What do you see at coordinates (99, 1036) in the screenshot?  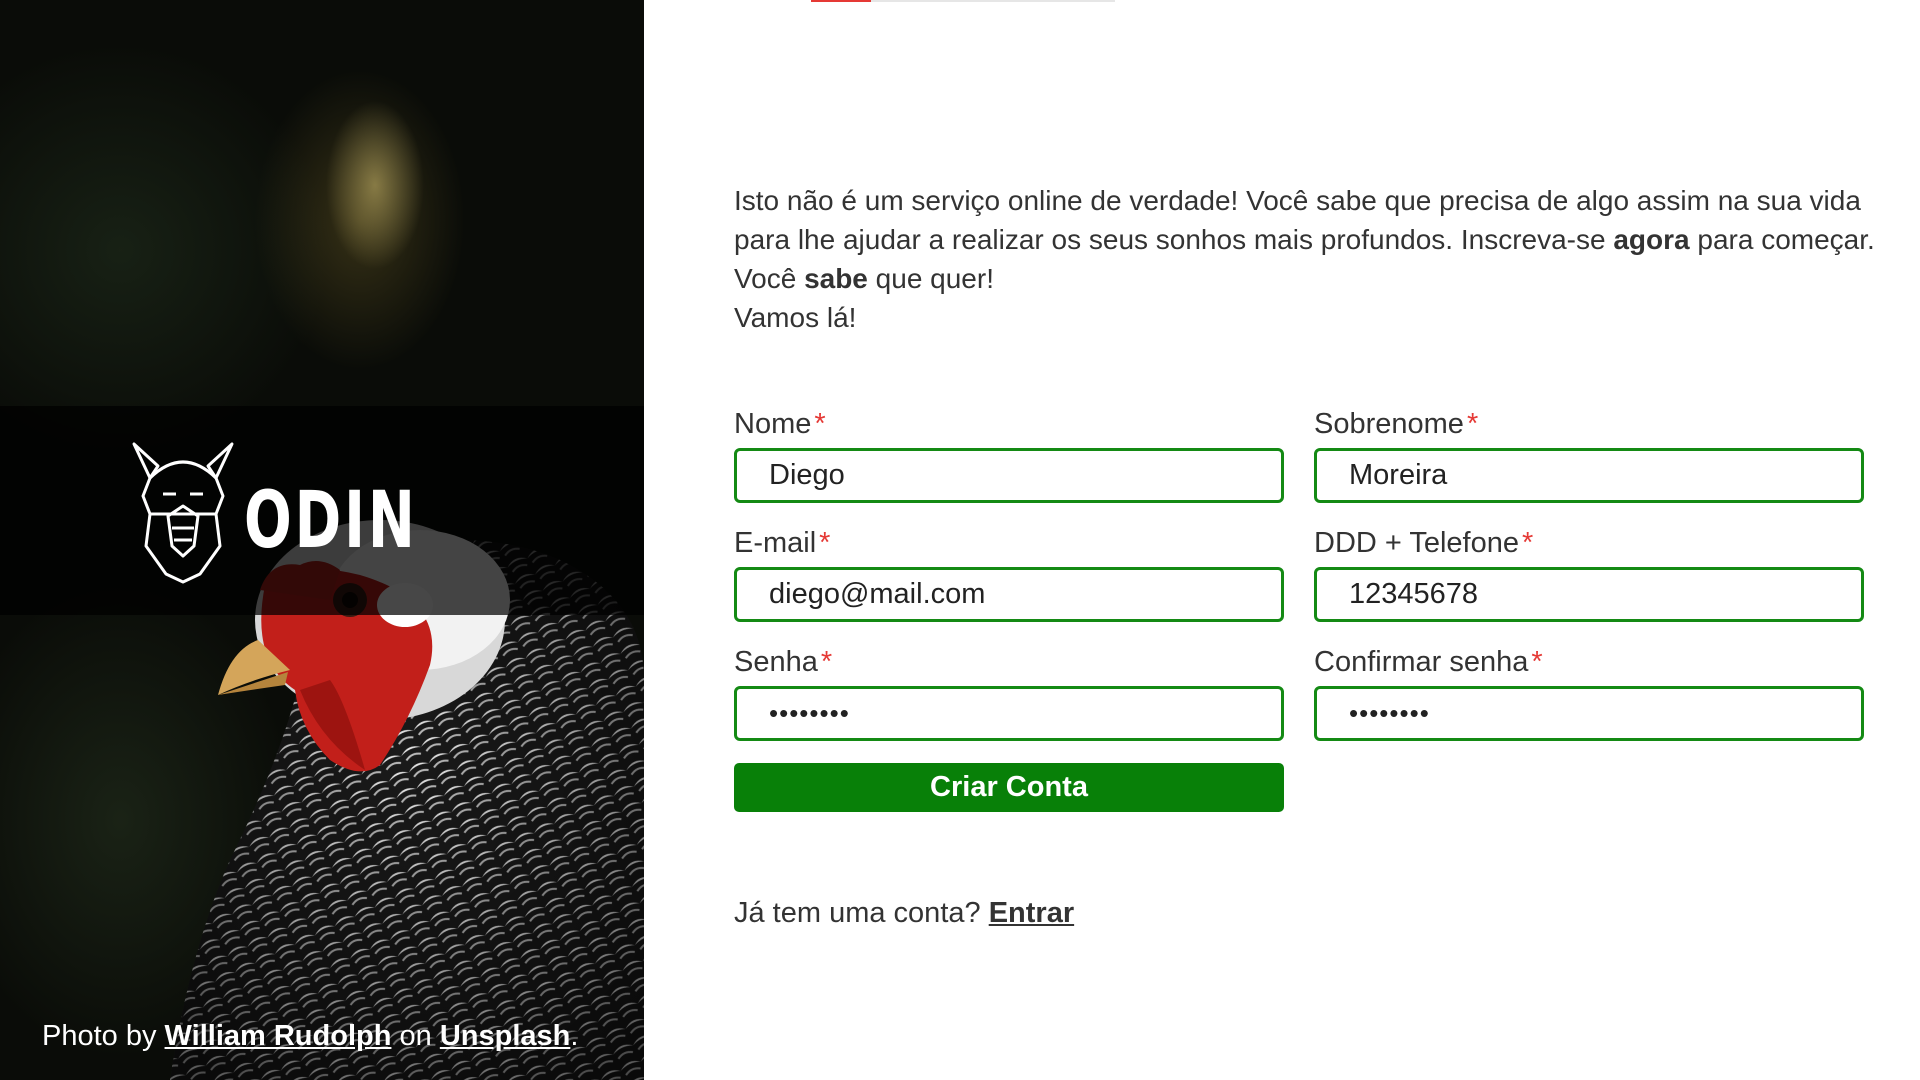 I see `credit-prefix: Photo by` at bounding box center [99, 1036].